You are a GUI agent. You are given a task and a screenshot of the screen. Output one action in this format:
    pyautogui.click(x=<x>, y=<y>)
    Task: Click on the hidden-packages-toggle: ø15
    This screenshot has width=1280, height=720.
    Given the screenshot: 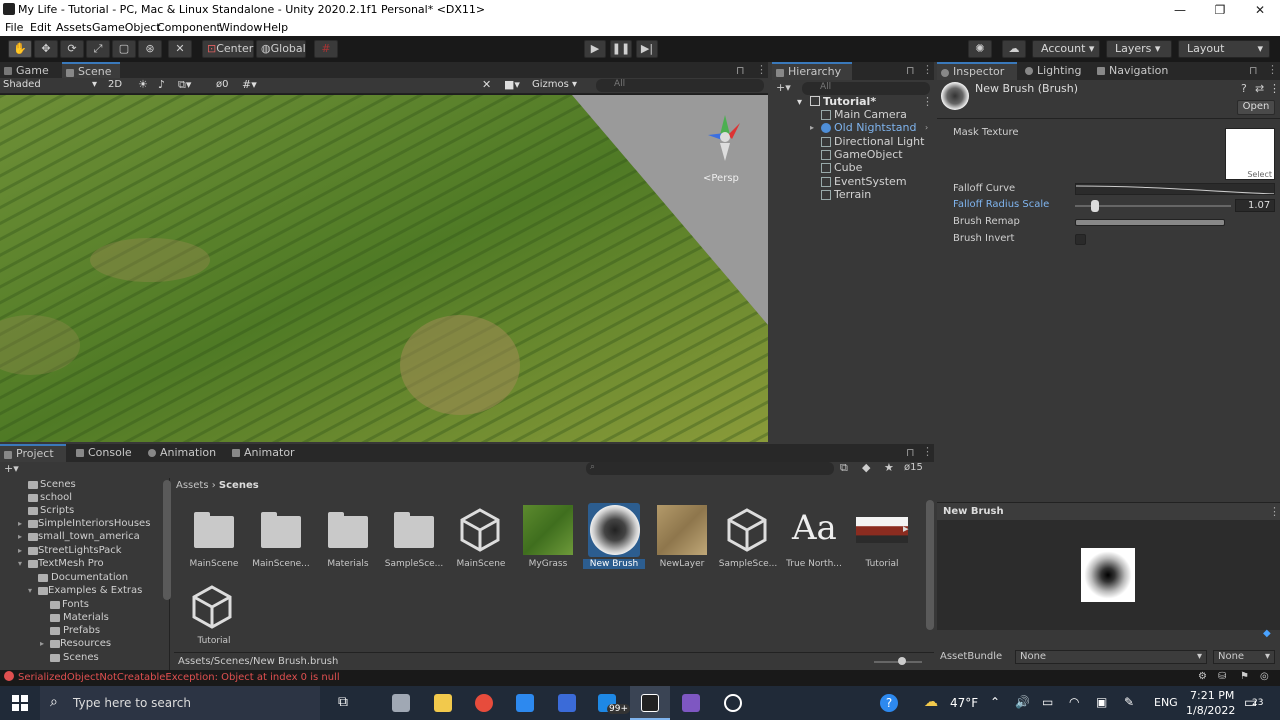 What is the action you would take?
    pyautogui.click(x=913, y=467)
    